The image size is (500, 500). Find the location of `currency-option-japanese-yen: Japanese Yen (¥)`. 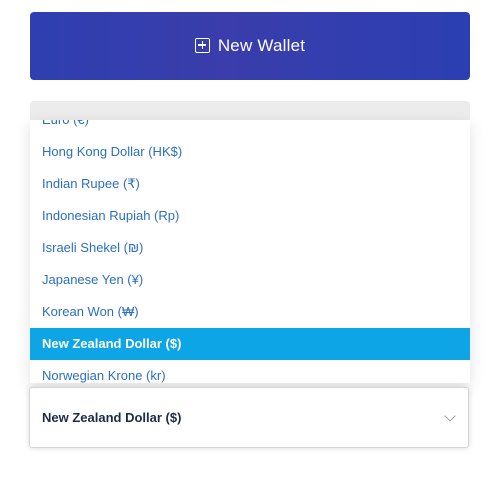

currency-option-japanese-yen: Japanese Yen (¥) is located at coordinates (250, 280).